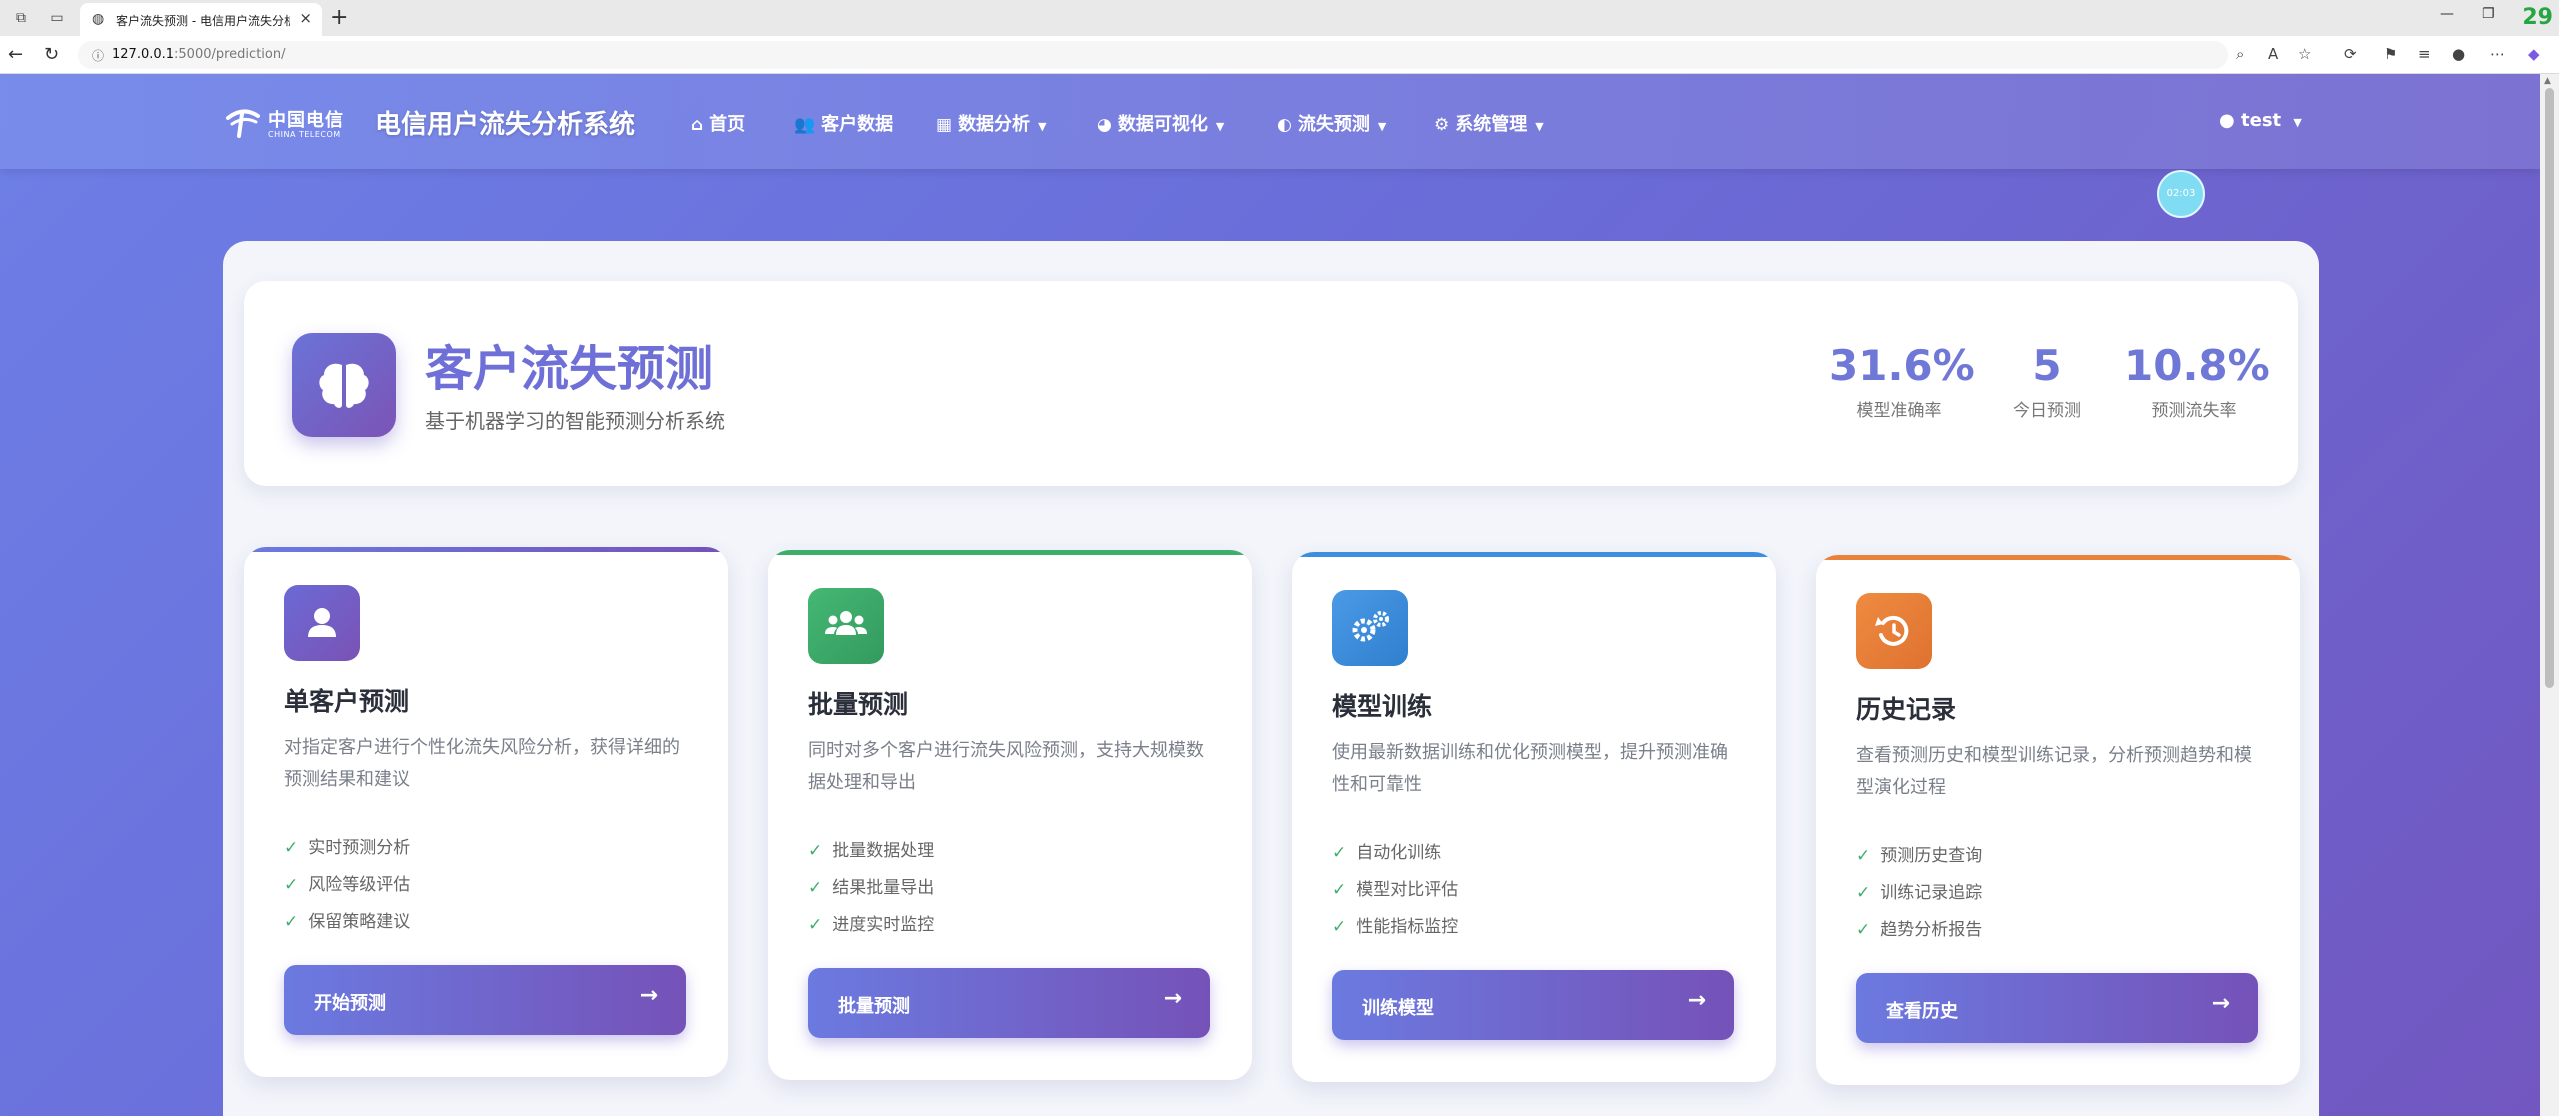 The image size is (2559, 1116). I want to click on split-screen-icon: ⚑, so click(2390, 54).